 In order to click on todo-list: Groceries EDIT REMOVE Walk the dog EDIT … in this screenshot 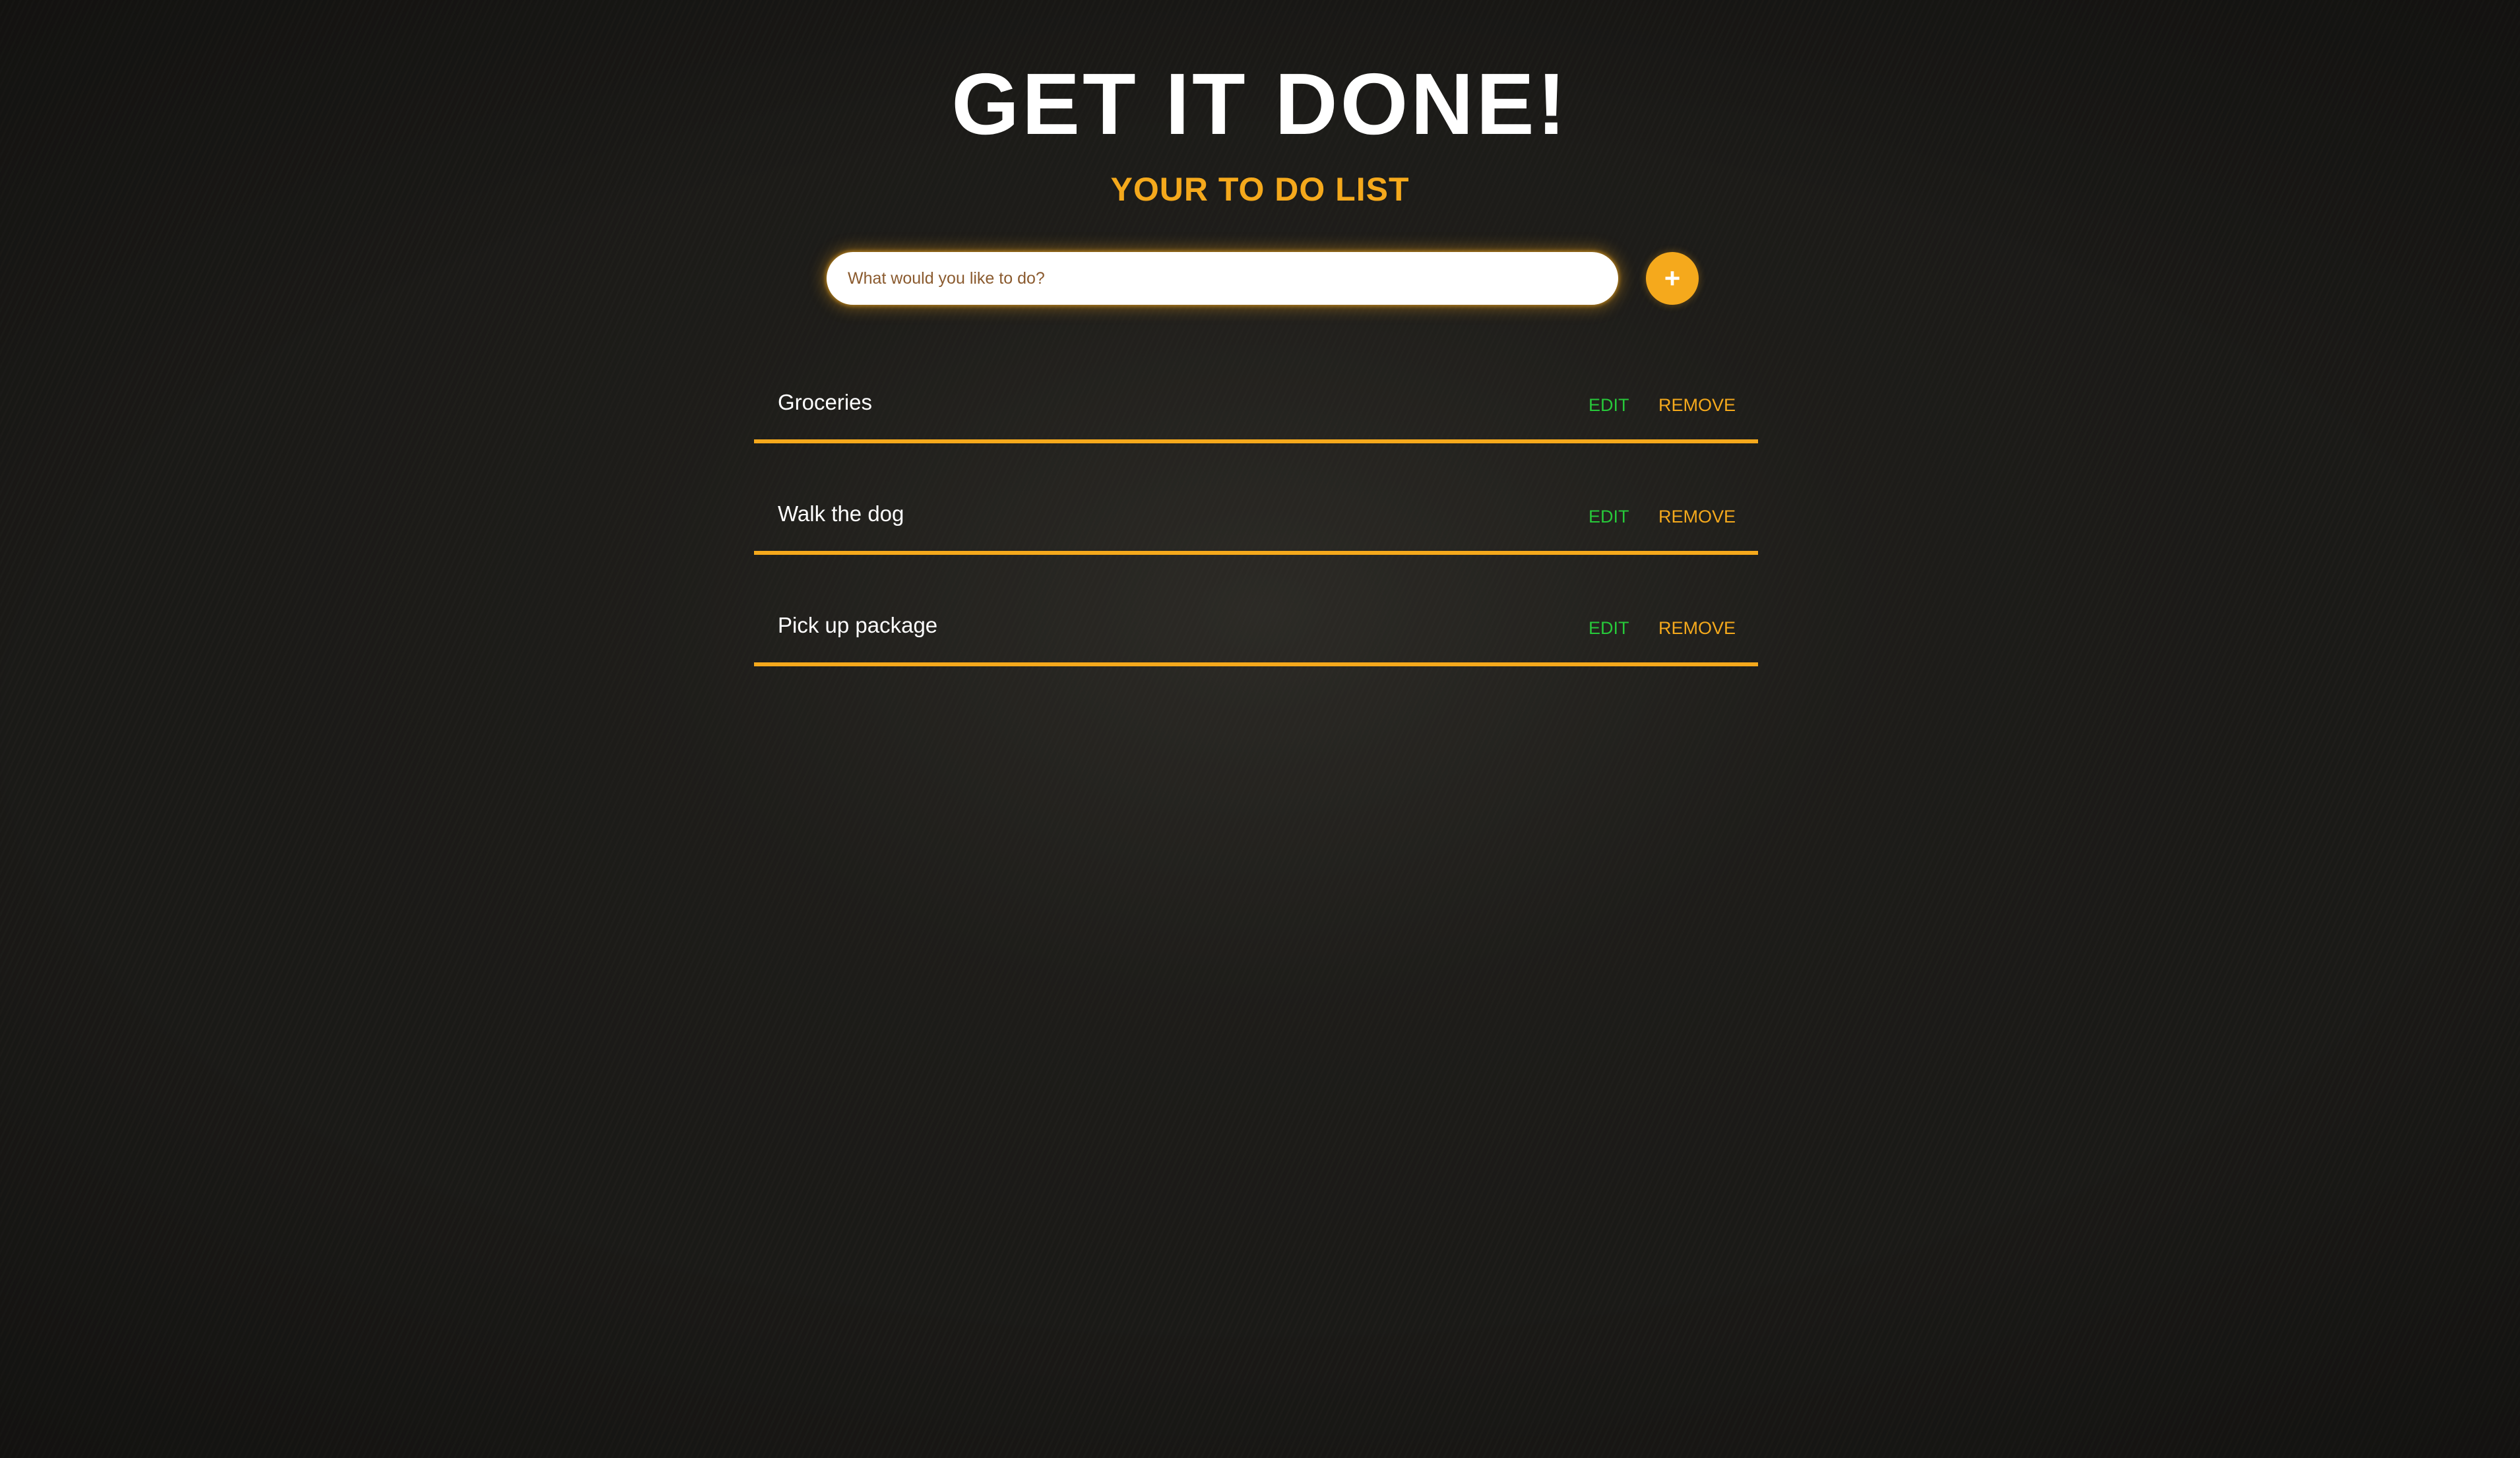, I will do `click(1256, 535)`.